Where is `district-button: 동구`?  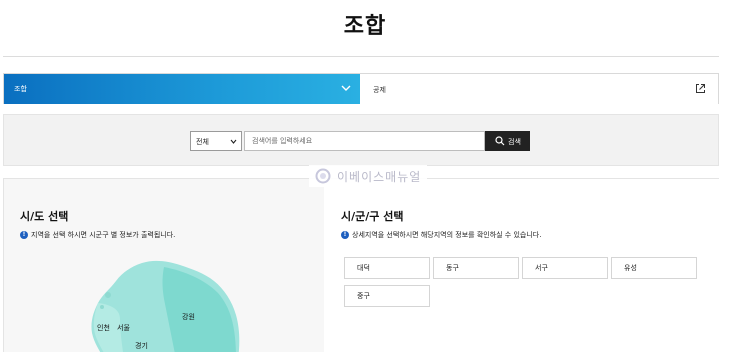
district-button: 동구 is located at coordinates (476, 268).